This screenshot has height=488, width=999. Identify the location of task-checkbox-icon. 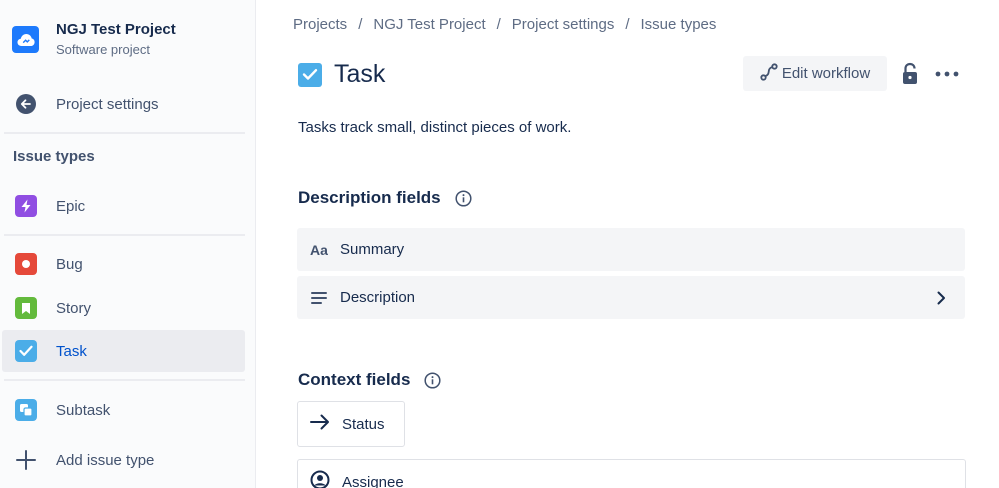
(310, 74).